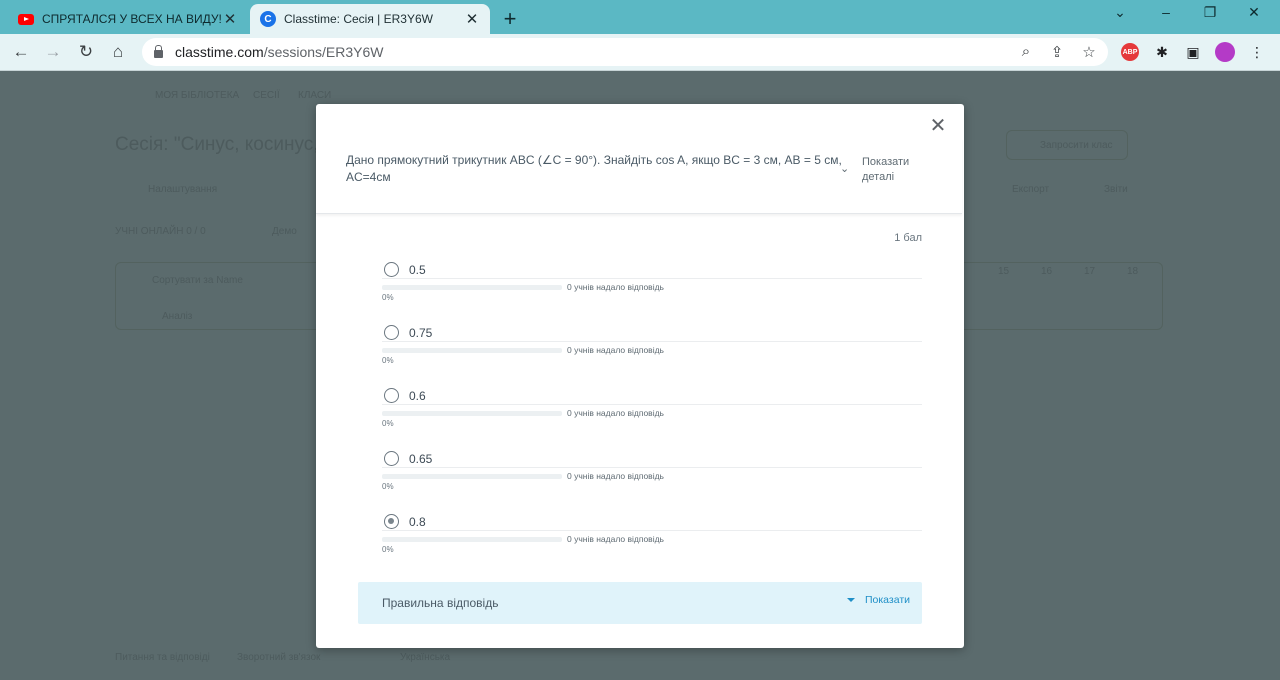 The width and height of the screenshot is (1280, 680). I want to click on chevron-down-icon: ⌄, so click(844, 168).